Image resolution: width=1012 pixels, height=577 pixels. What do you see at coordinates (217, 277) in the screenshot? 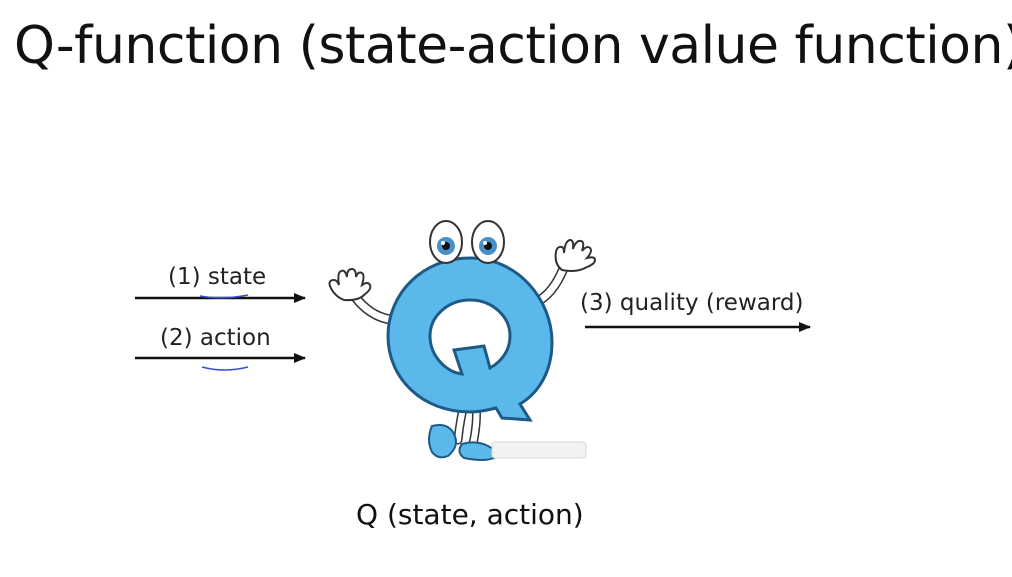
I see `state-label: (1) state` at bounding box center [217, 277].